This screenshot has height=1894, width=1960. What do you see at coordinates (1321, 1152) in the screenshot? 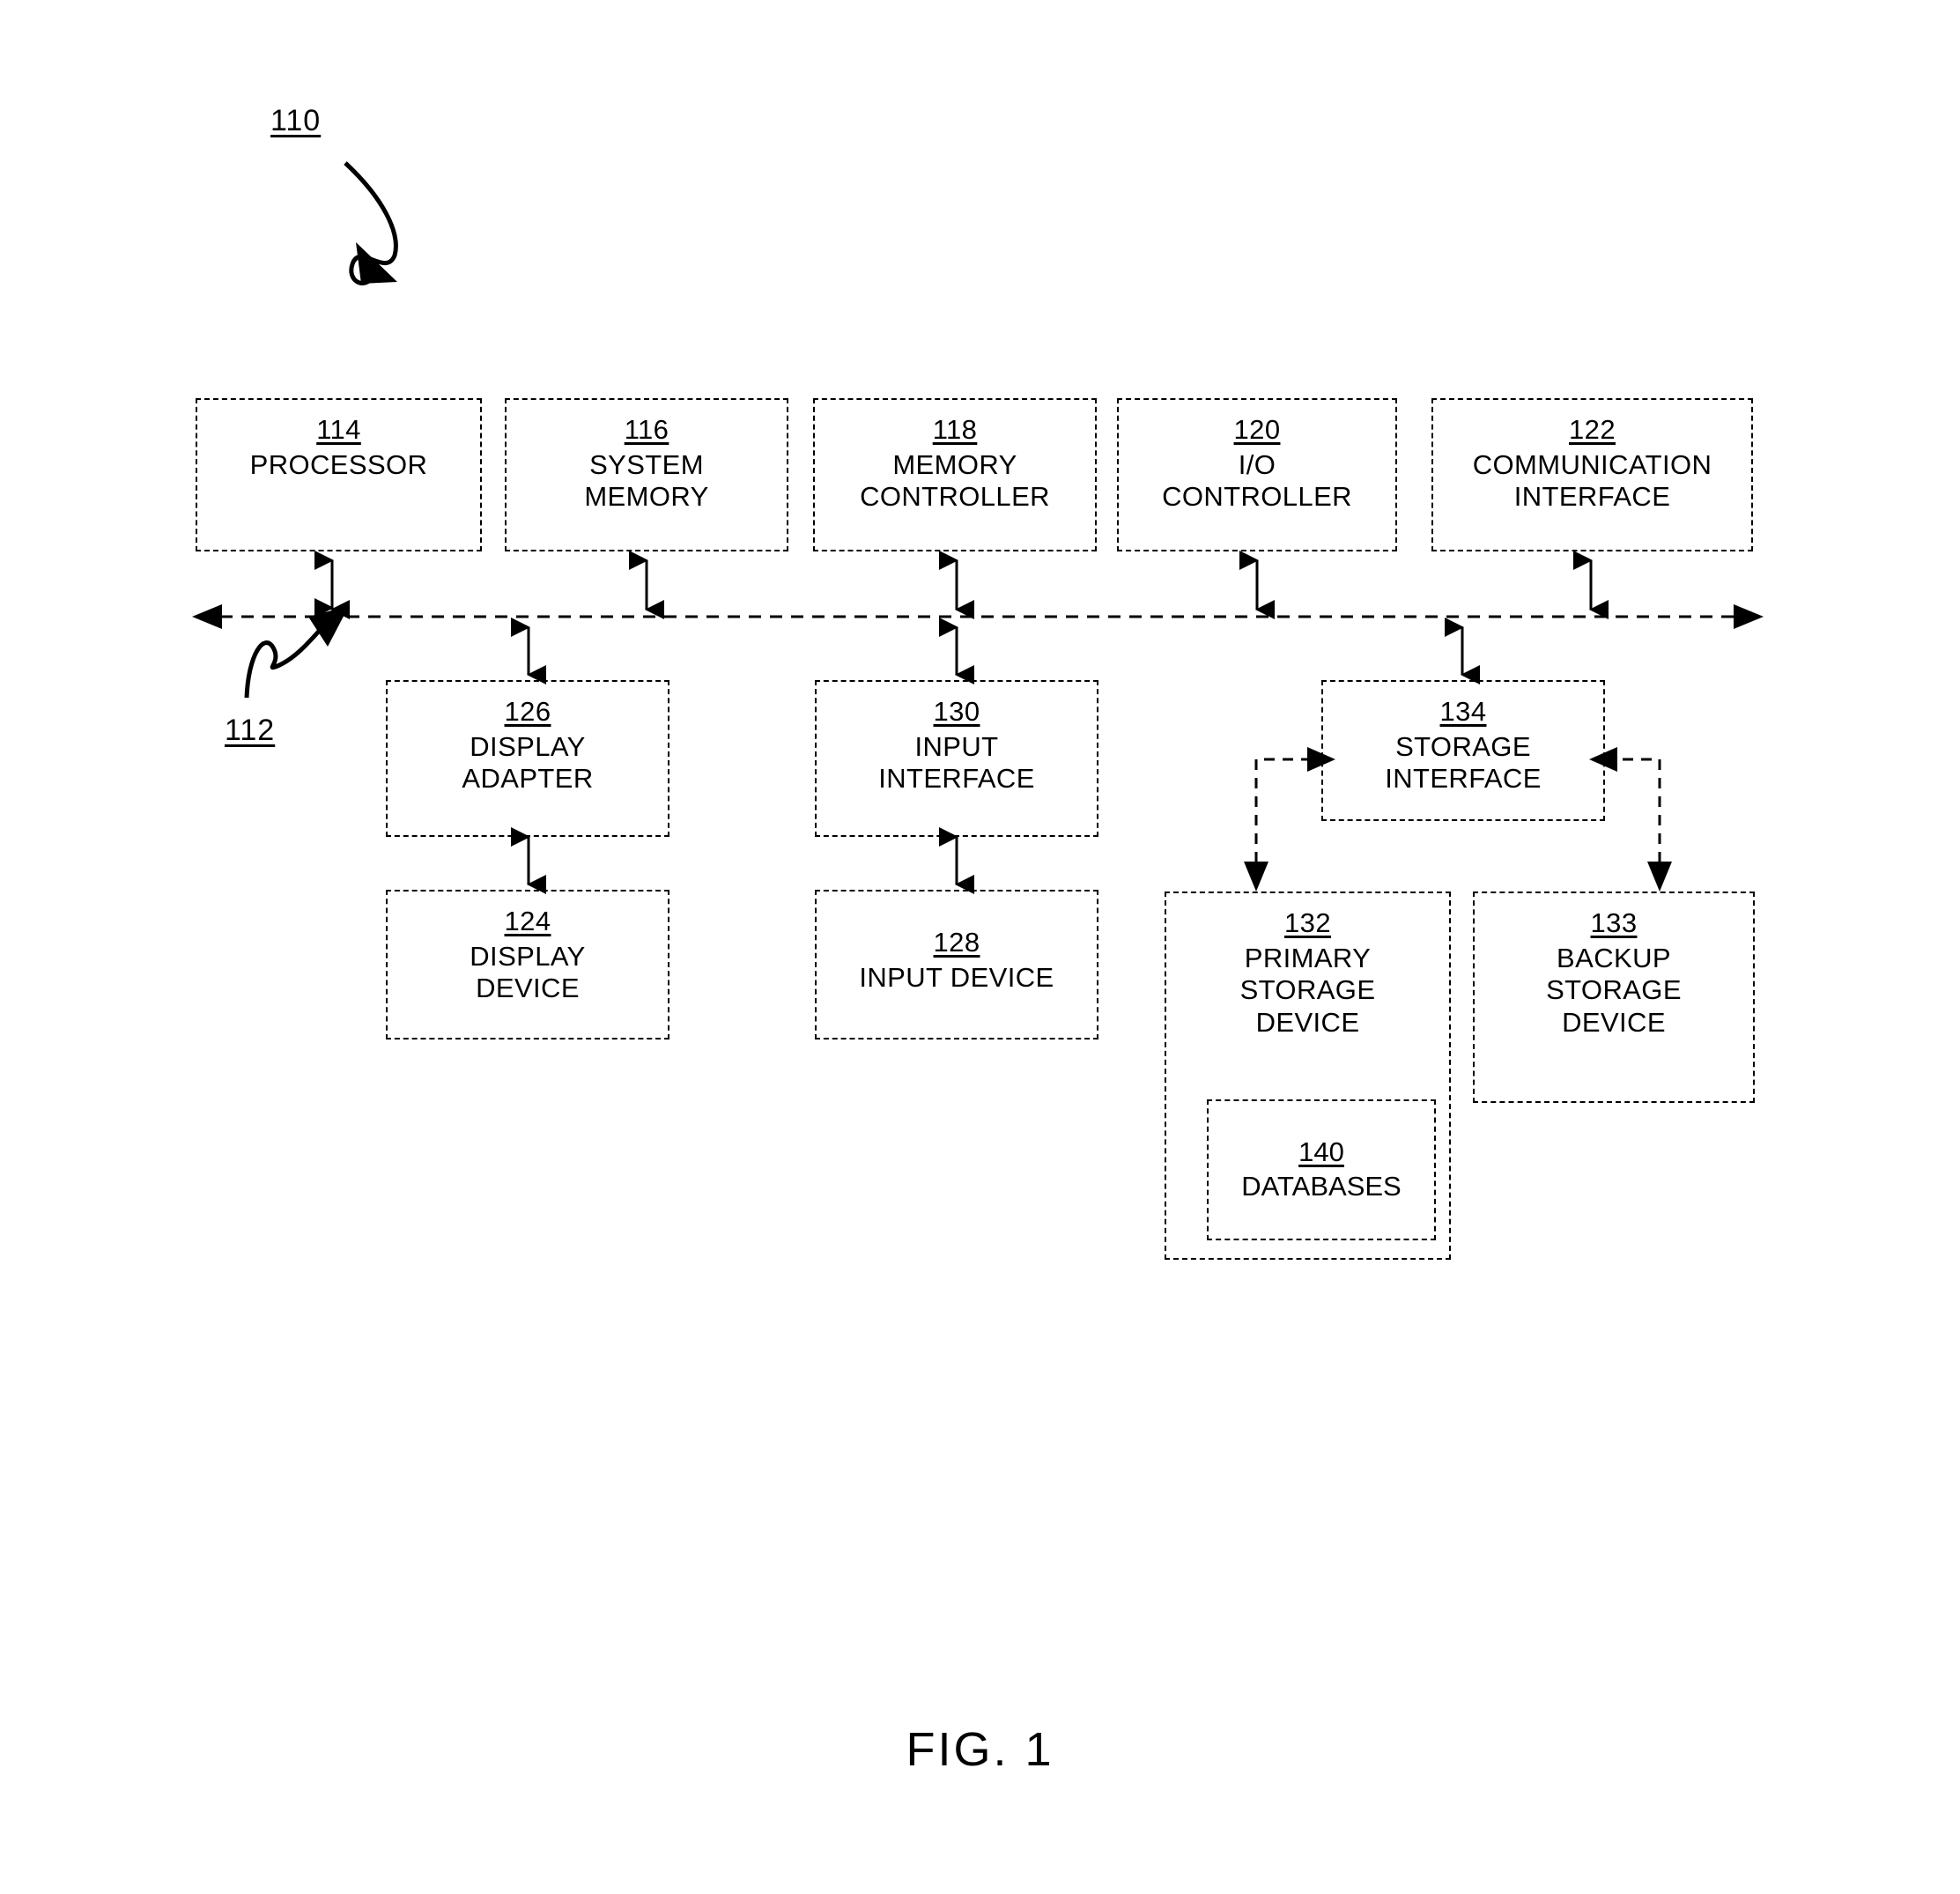
I see `node-databases-ref: 140` at bounding box center [1321, 1152].